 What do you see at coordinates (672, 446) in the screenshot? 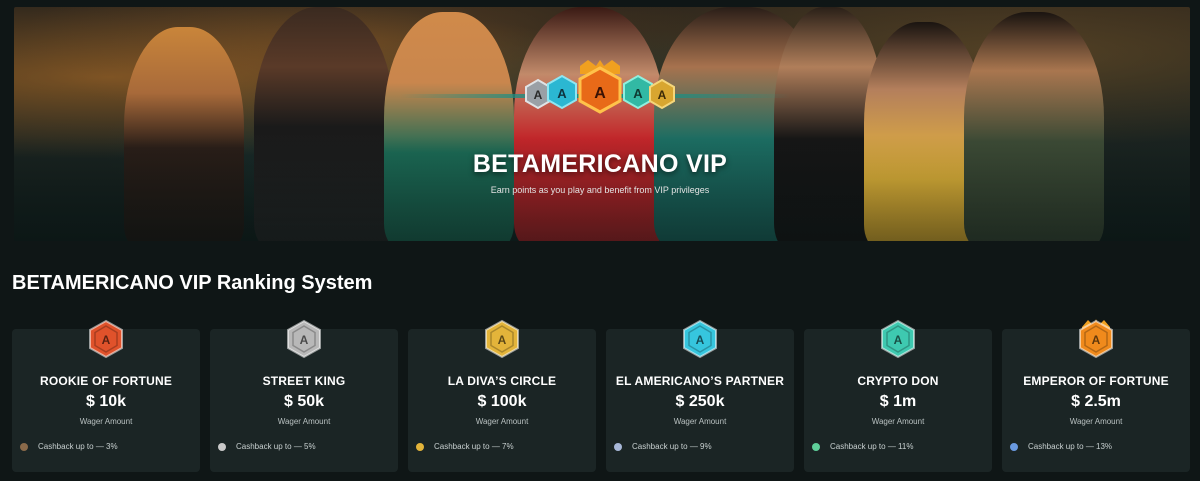
I see `tier-cashback-text: Cashback up to — 9%` at bounding box center [672, 446].